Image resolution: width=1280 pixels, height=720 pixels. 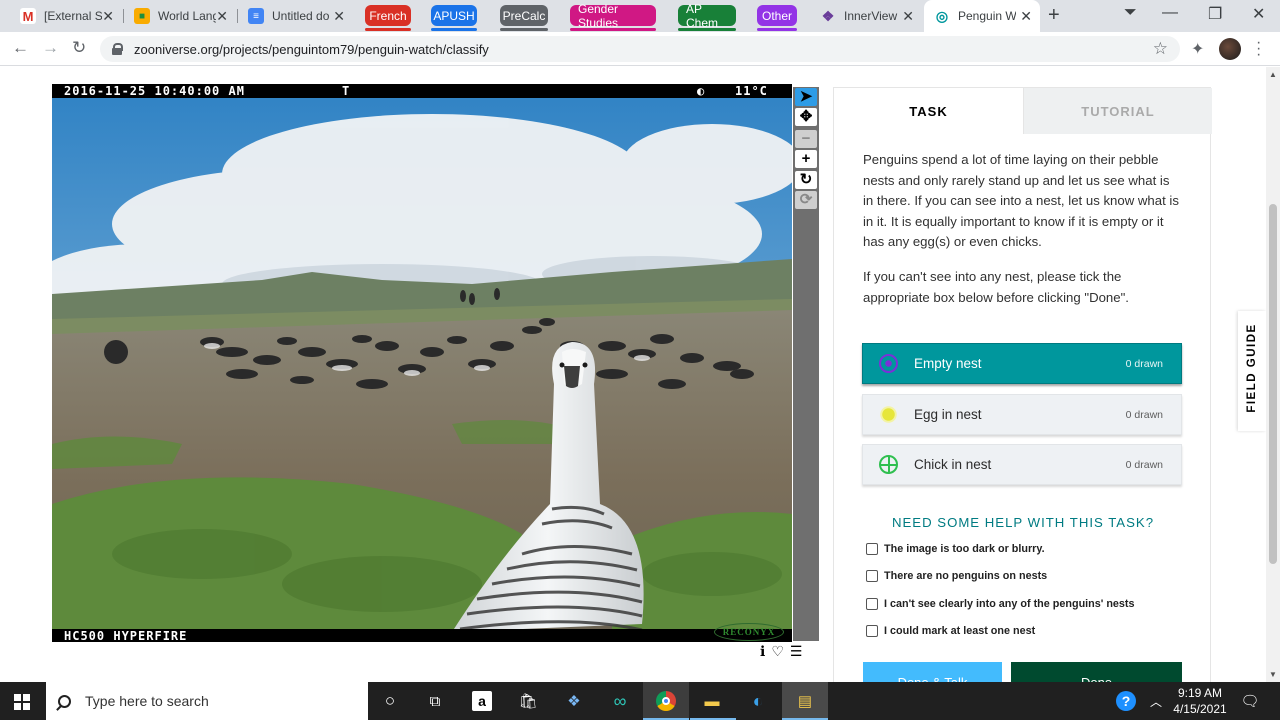 I want to click on browser-tab-classroom: ■ World Lang ✕, so click(x=180, y=16).